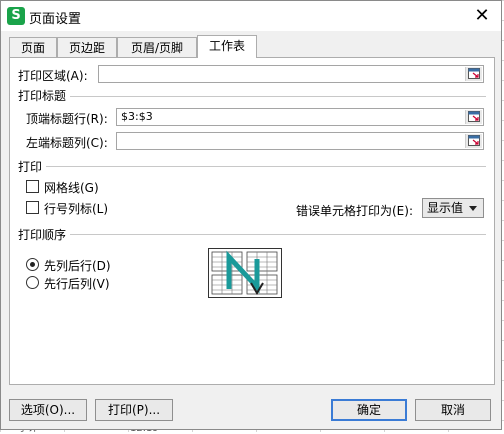 The image size is (504, 434). I want to click on row-col-headers-checkbox, so click(32, 207).